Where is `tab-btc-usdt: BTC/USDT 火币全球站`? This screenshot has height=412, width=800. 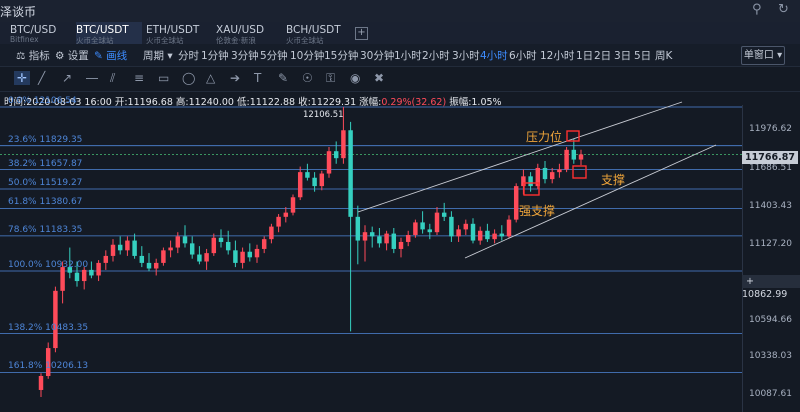
tab-btc-usdt: BTC/USDT 火币全球站 is located at coordinates (109, 33).